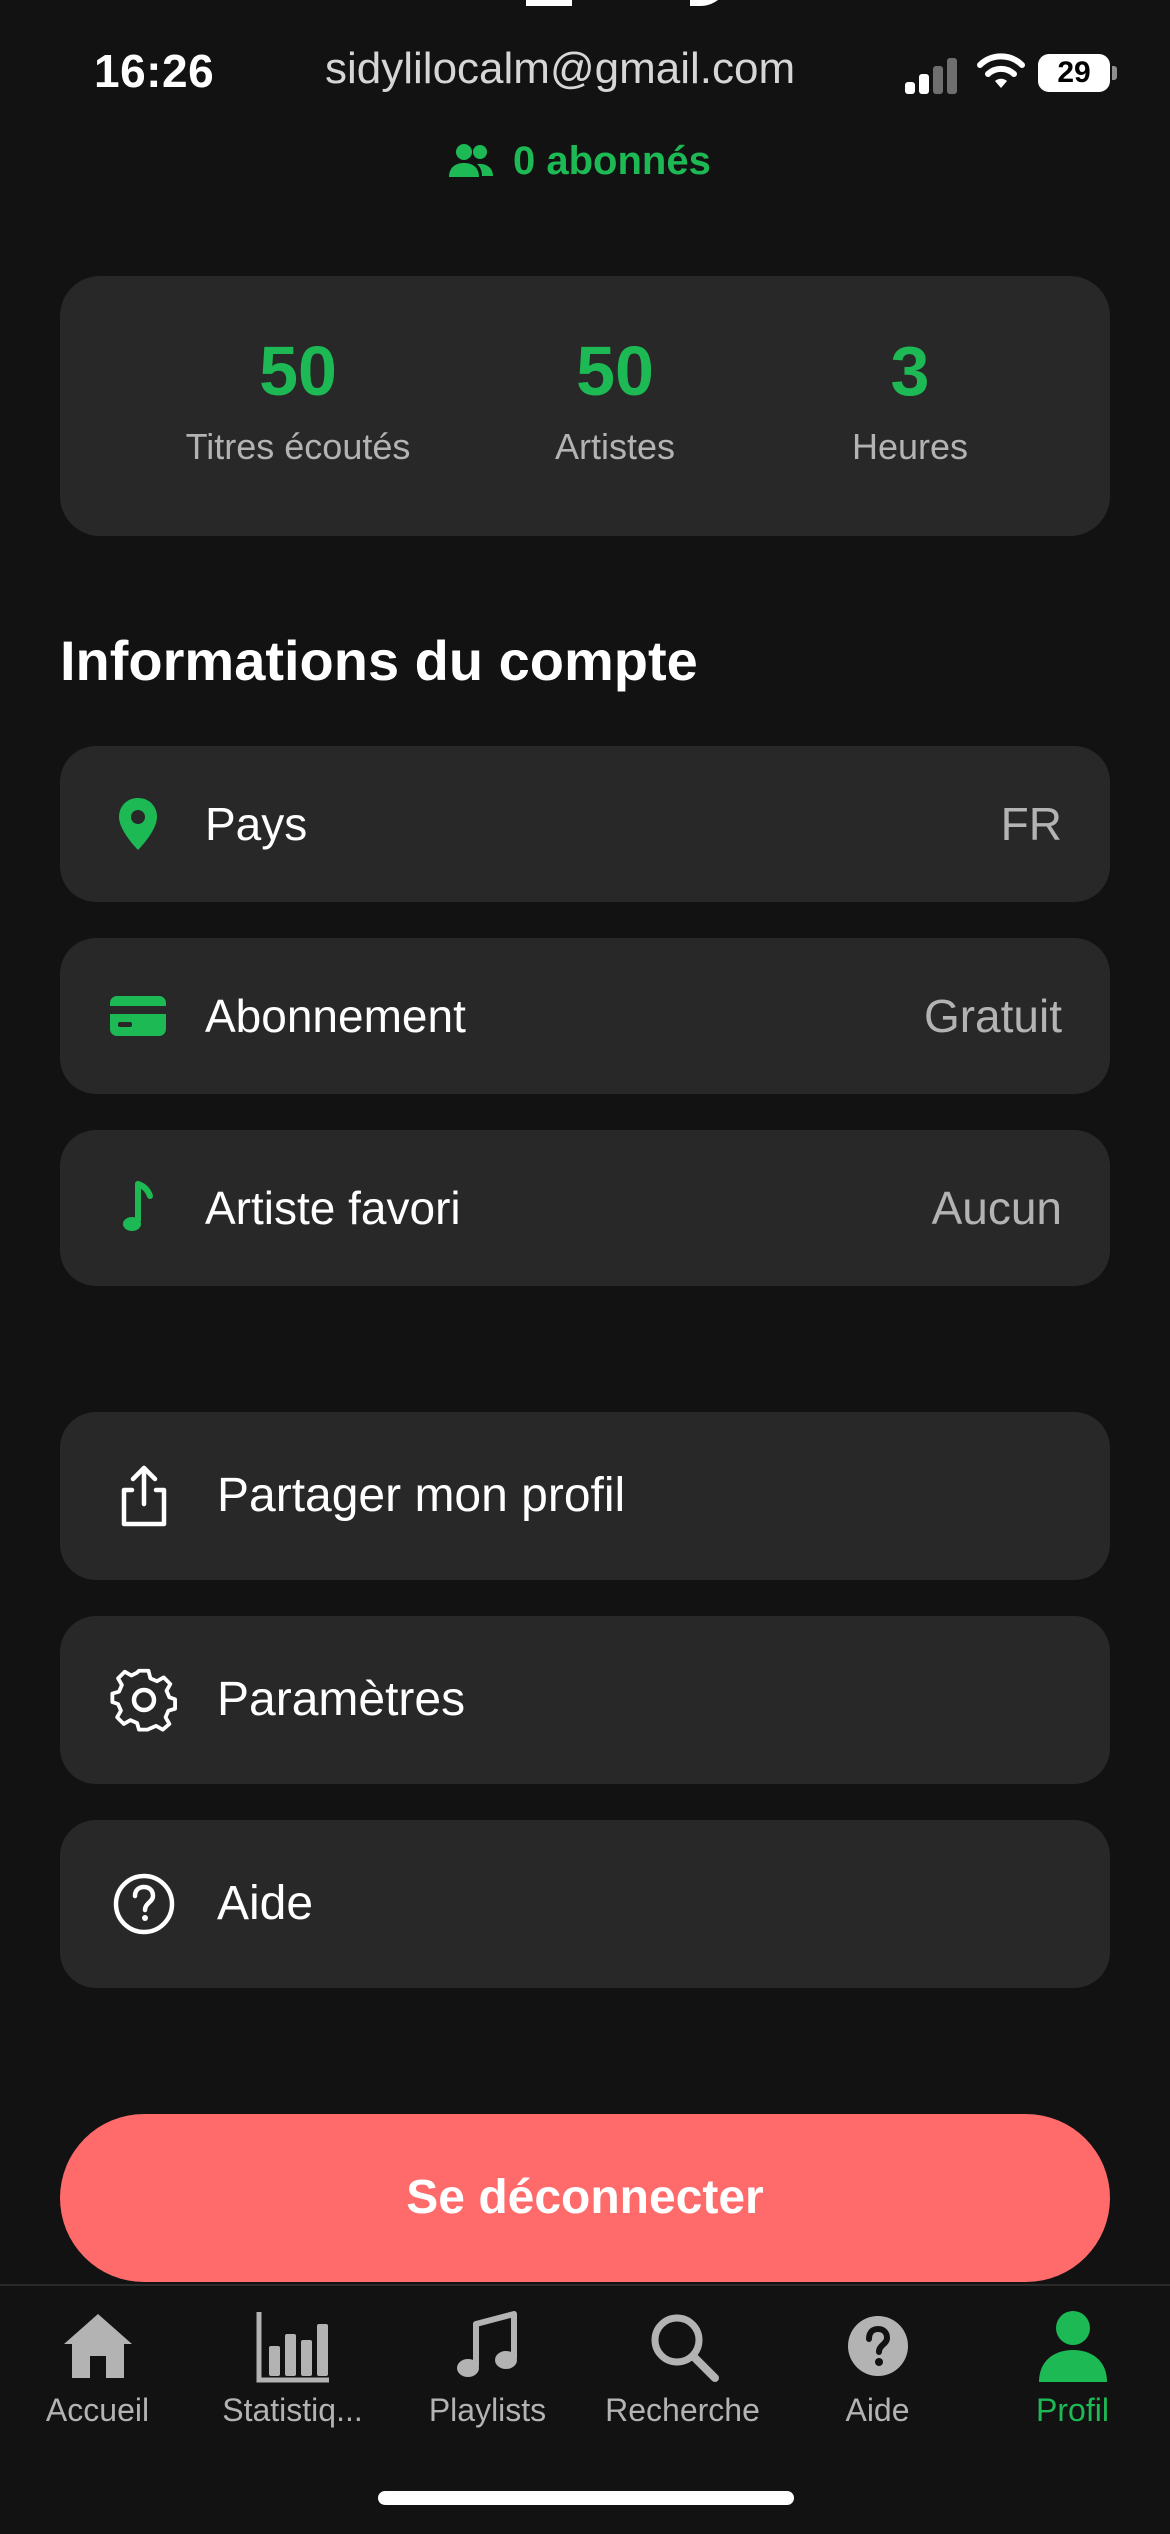 This screenshot has width=1170, height=2534. Describe the element at coordinates (298, 446) in the screenshot. I see `stat-label: Titres écoutés` at that location.